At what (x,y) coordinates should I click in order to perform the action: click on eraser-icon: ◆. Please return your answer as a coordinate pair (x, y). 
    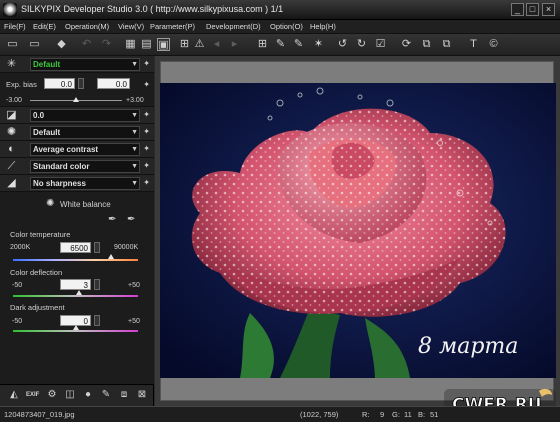
    Looking at the image, I should click on (61, 44).